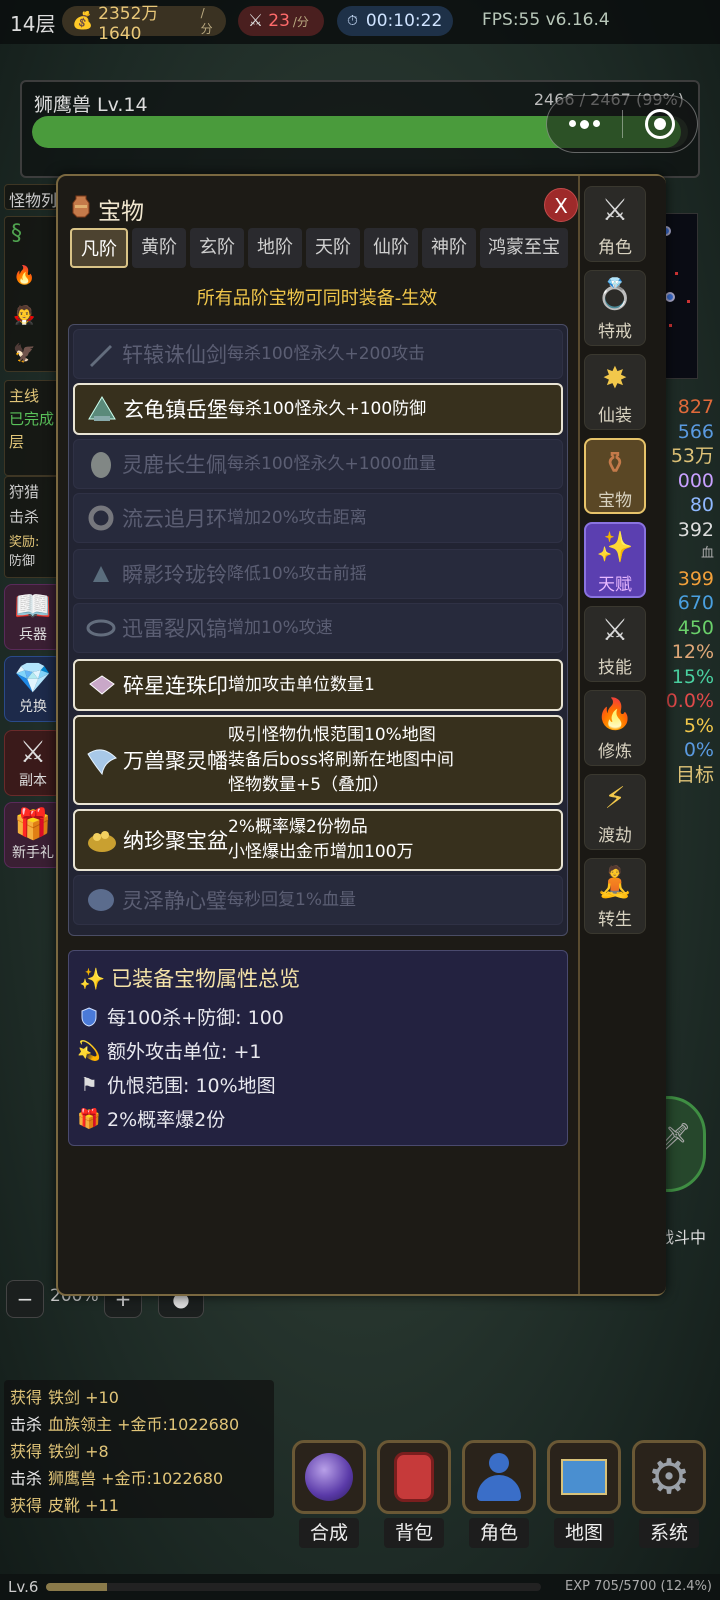 This screenshot has height=1600, width=720. I want to click on nav-character: 角色, so click(499, 1494).